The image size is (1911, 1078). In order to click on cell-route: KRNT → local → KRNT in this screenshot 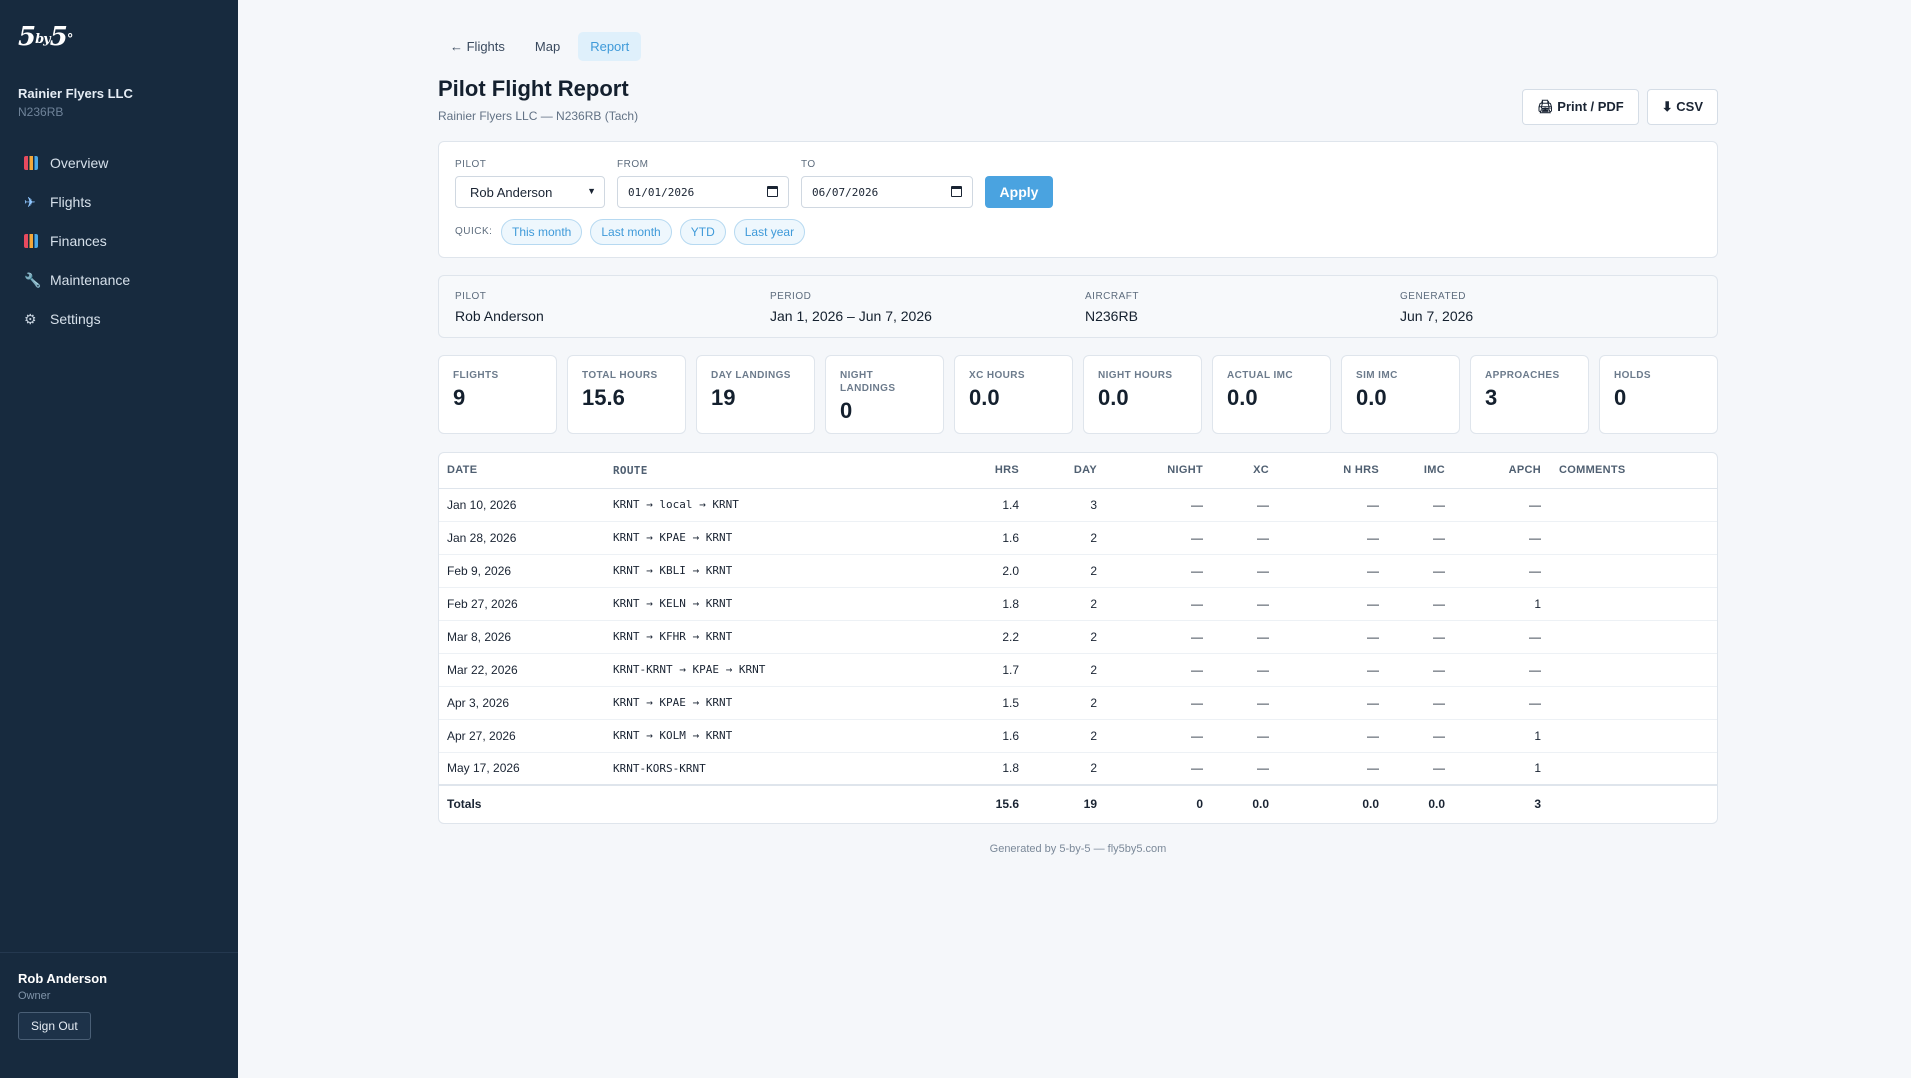, I will do `click(778, 505)`.